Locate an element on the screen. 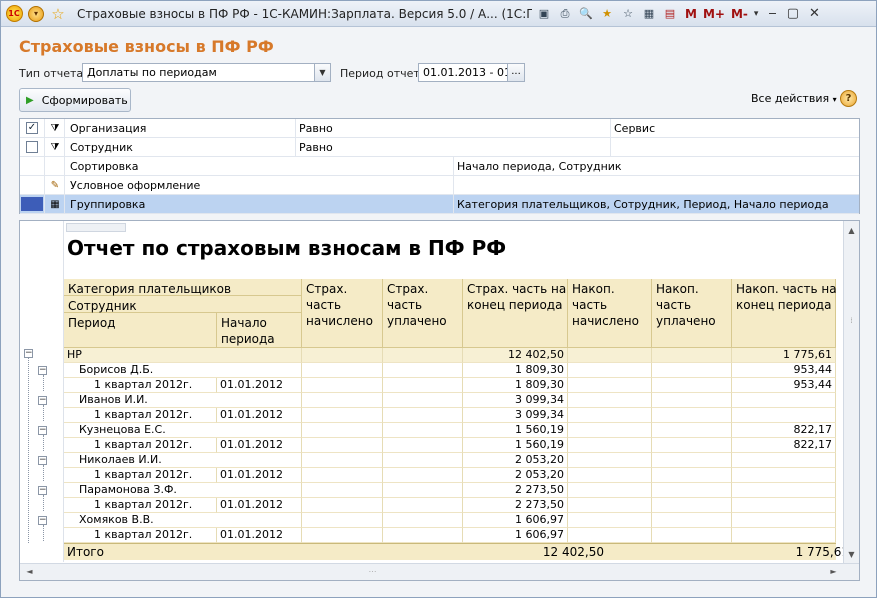  page-title: Страховые взносы в ПФ РФ is located at coordinates (146, 46).